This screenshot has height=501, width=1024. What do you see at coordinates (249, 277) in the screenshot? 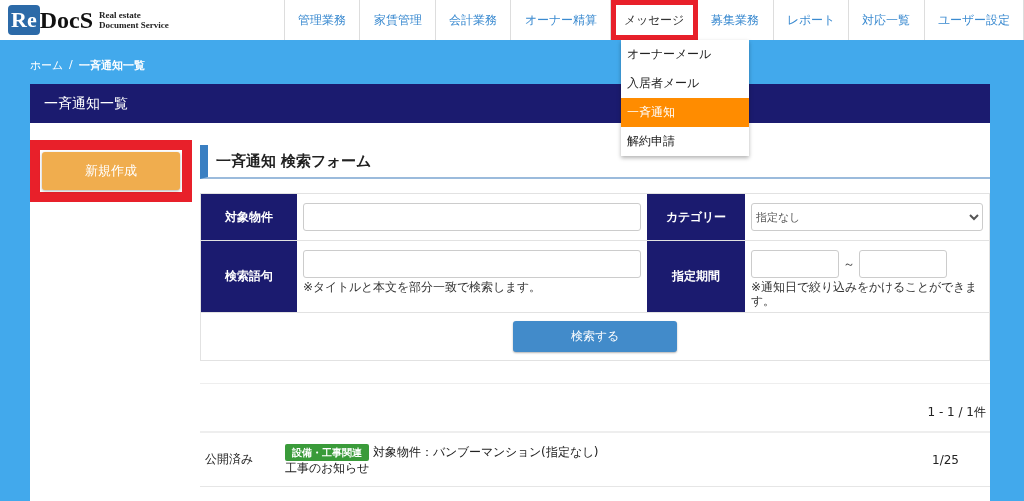
I see `field-label: 検索語句` at bounding box center [249, 277].